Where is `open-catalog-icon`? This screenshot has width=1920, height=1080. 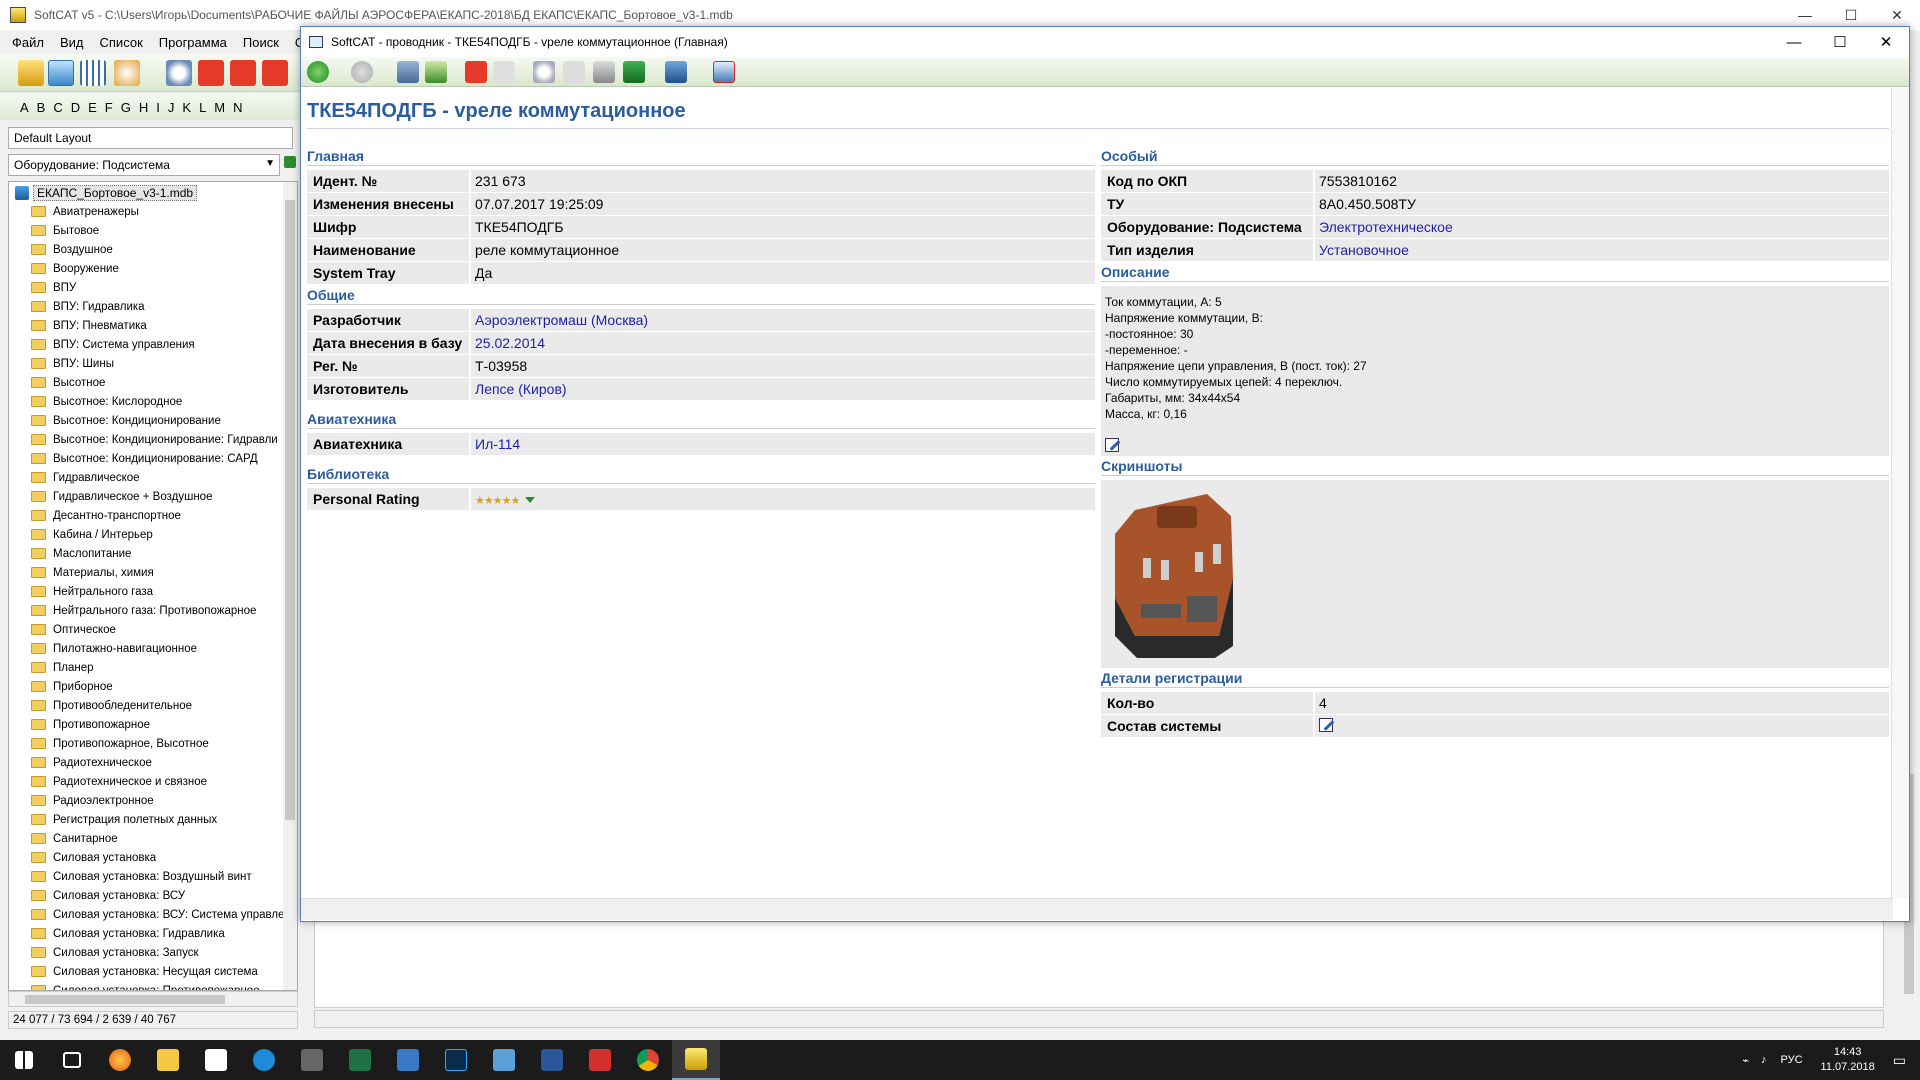
open-catalog-icon is located at coordinates (31, 73).